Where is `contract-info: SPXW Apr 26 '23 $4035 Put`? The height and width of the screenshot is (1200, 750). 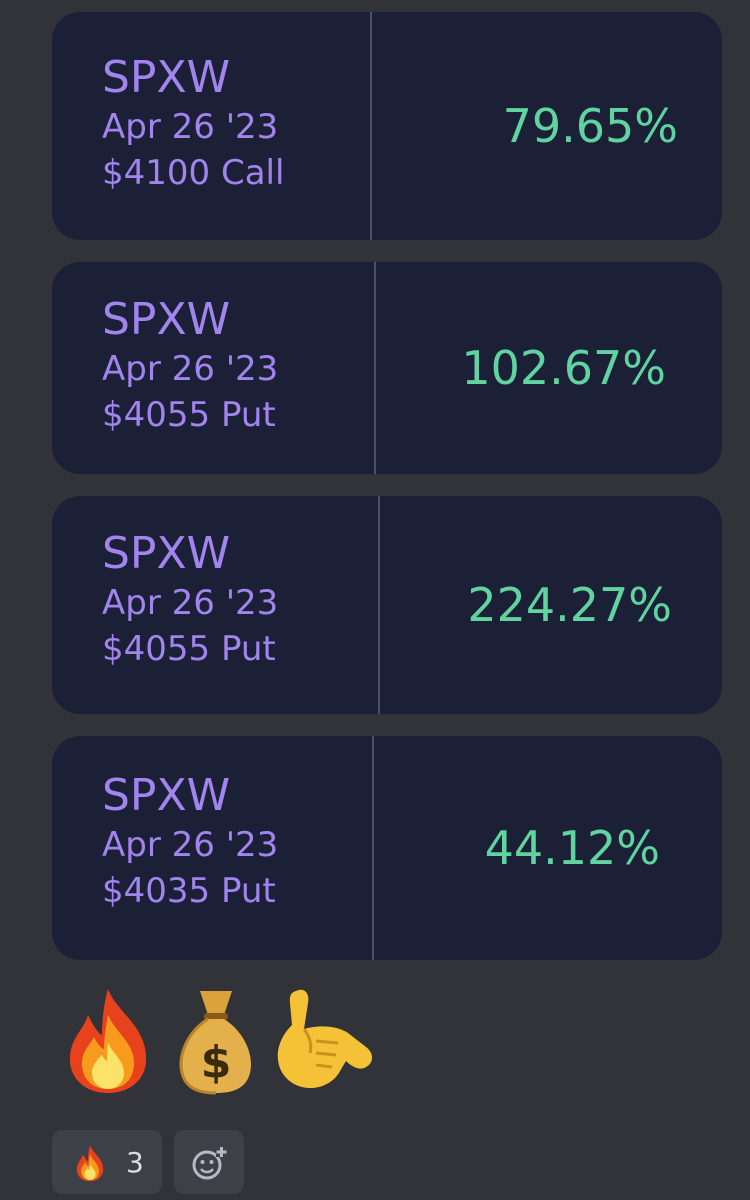 contract-info: SPXW Apr 26 '23 $4035 Put is located at coordinates (190, 842).